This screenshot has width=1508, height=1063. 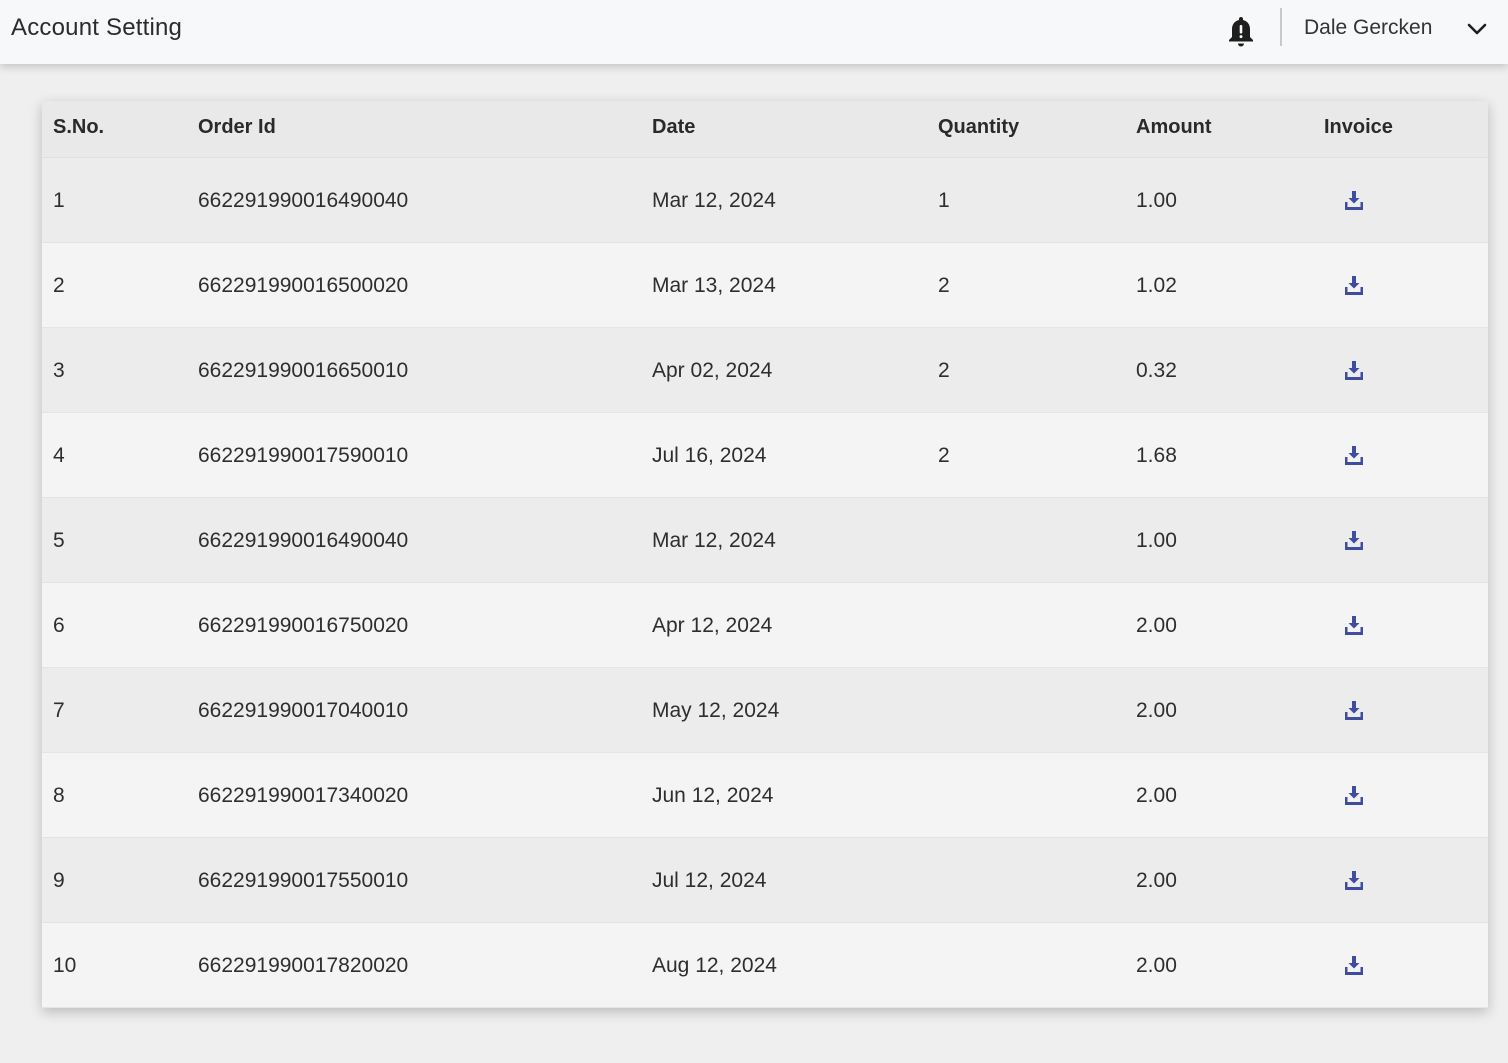 I want to click on cell-order-id: 662291990017340020, so click(x=303, y=795).